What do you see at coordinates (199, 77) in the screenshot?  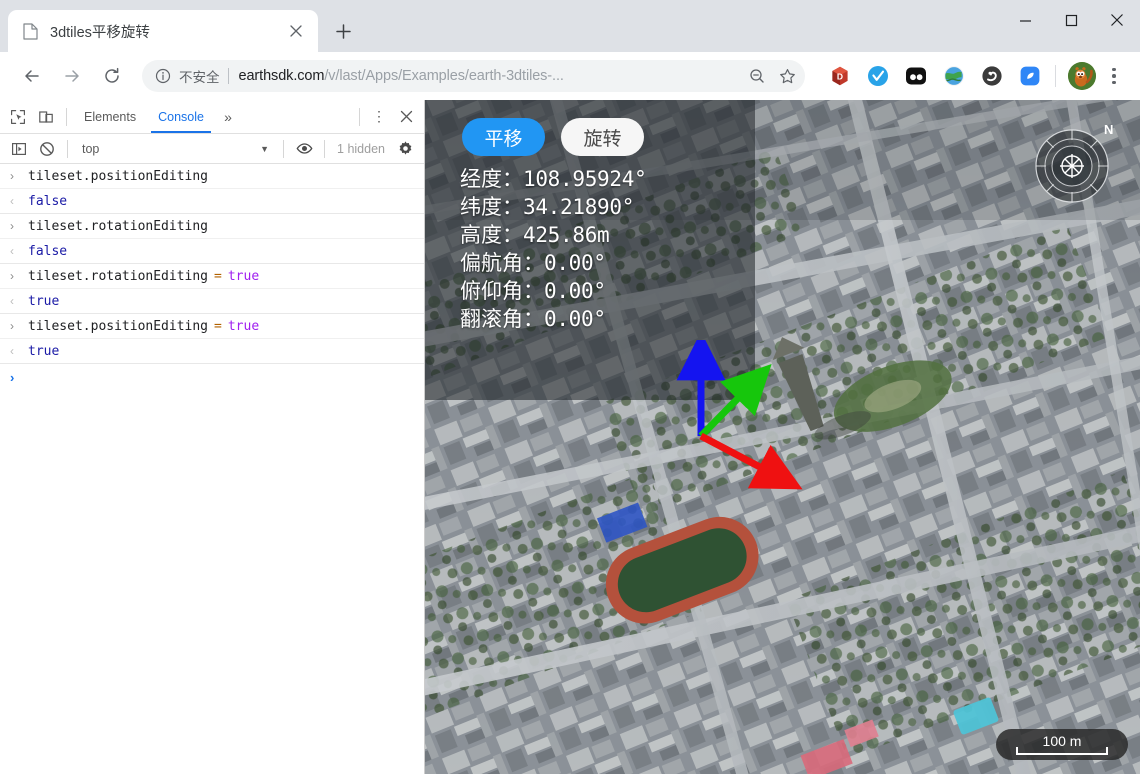 I see `security-status: 不安全` at bounding box center [199, 77].